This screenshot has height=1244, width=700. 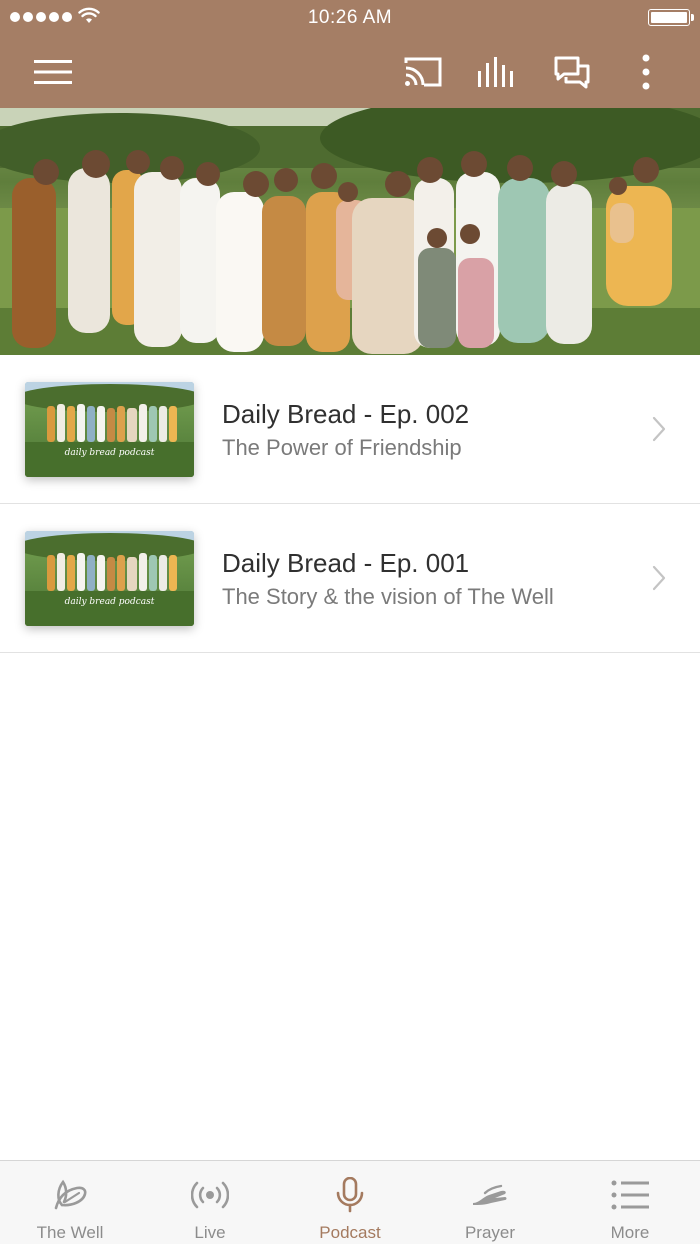 I want to click on tab-label: The Well, so click(x=70, y=1232).